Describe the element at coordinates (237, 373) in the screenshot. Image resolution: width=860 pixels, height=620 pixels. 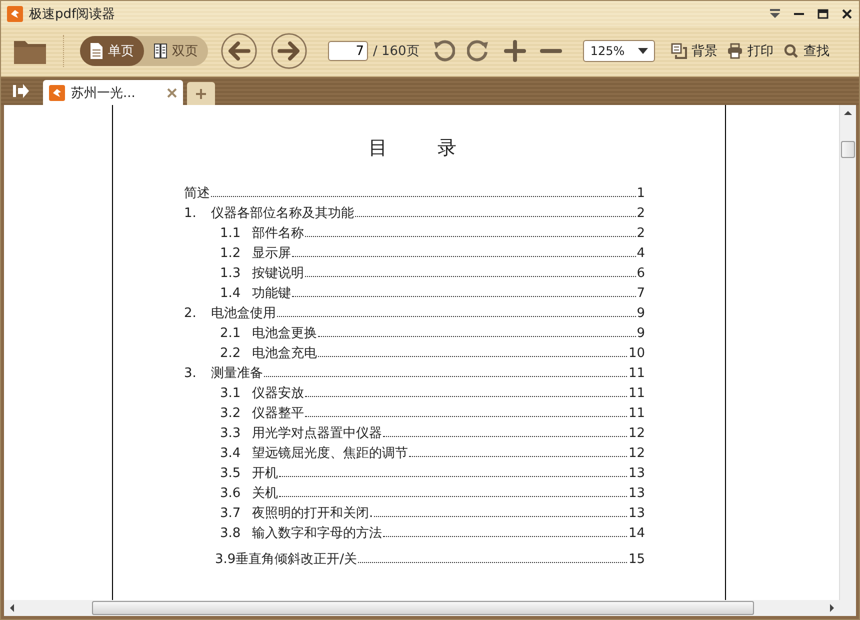
I see `toc-entry-title: 测量准备` at that location.